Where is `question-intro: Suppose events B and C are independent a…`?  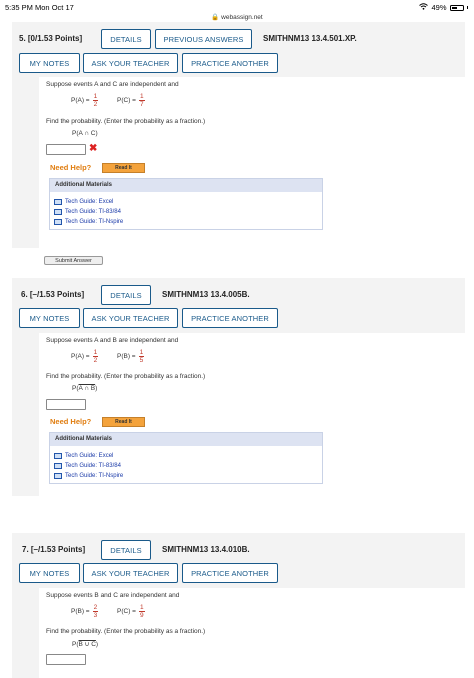 question-intro: Suppose events B and C are independent a… is located at coordinates (113, 595).